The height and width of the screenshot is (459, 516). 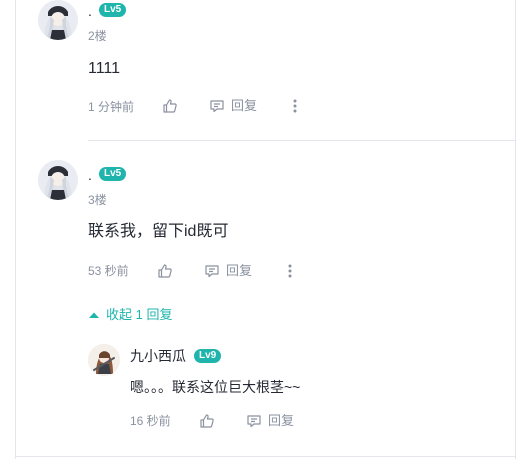 What do you see at coordinates (208, 356) in the screenshot?
I see `level-badge: Lv9` at bounding box center [208, 356].